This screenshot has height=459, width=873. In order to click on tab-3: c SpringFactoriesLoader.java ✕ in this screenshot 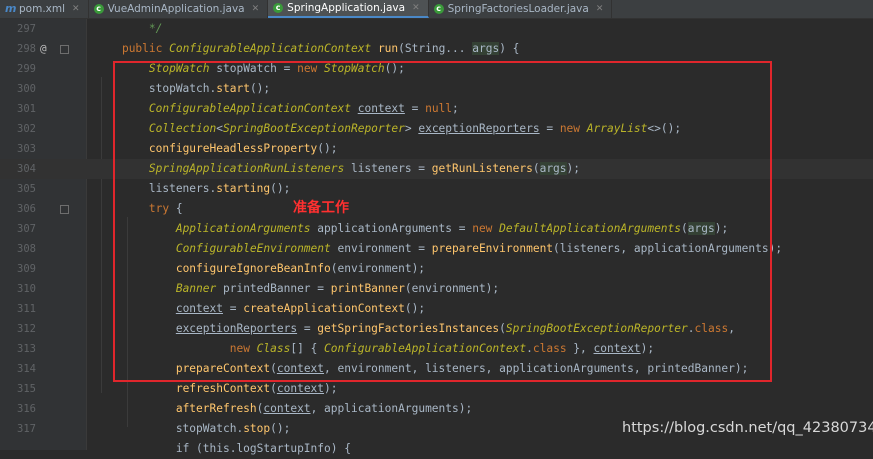, I will do `click(521, 9)`.